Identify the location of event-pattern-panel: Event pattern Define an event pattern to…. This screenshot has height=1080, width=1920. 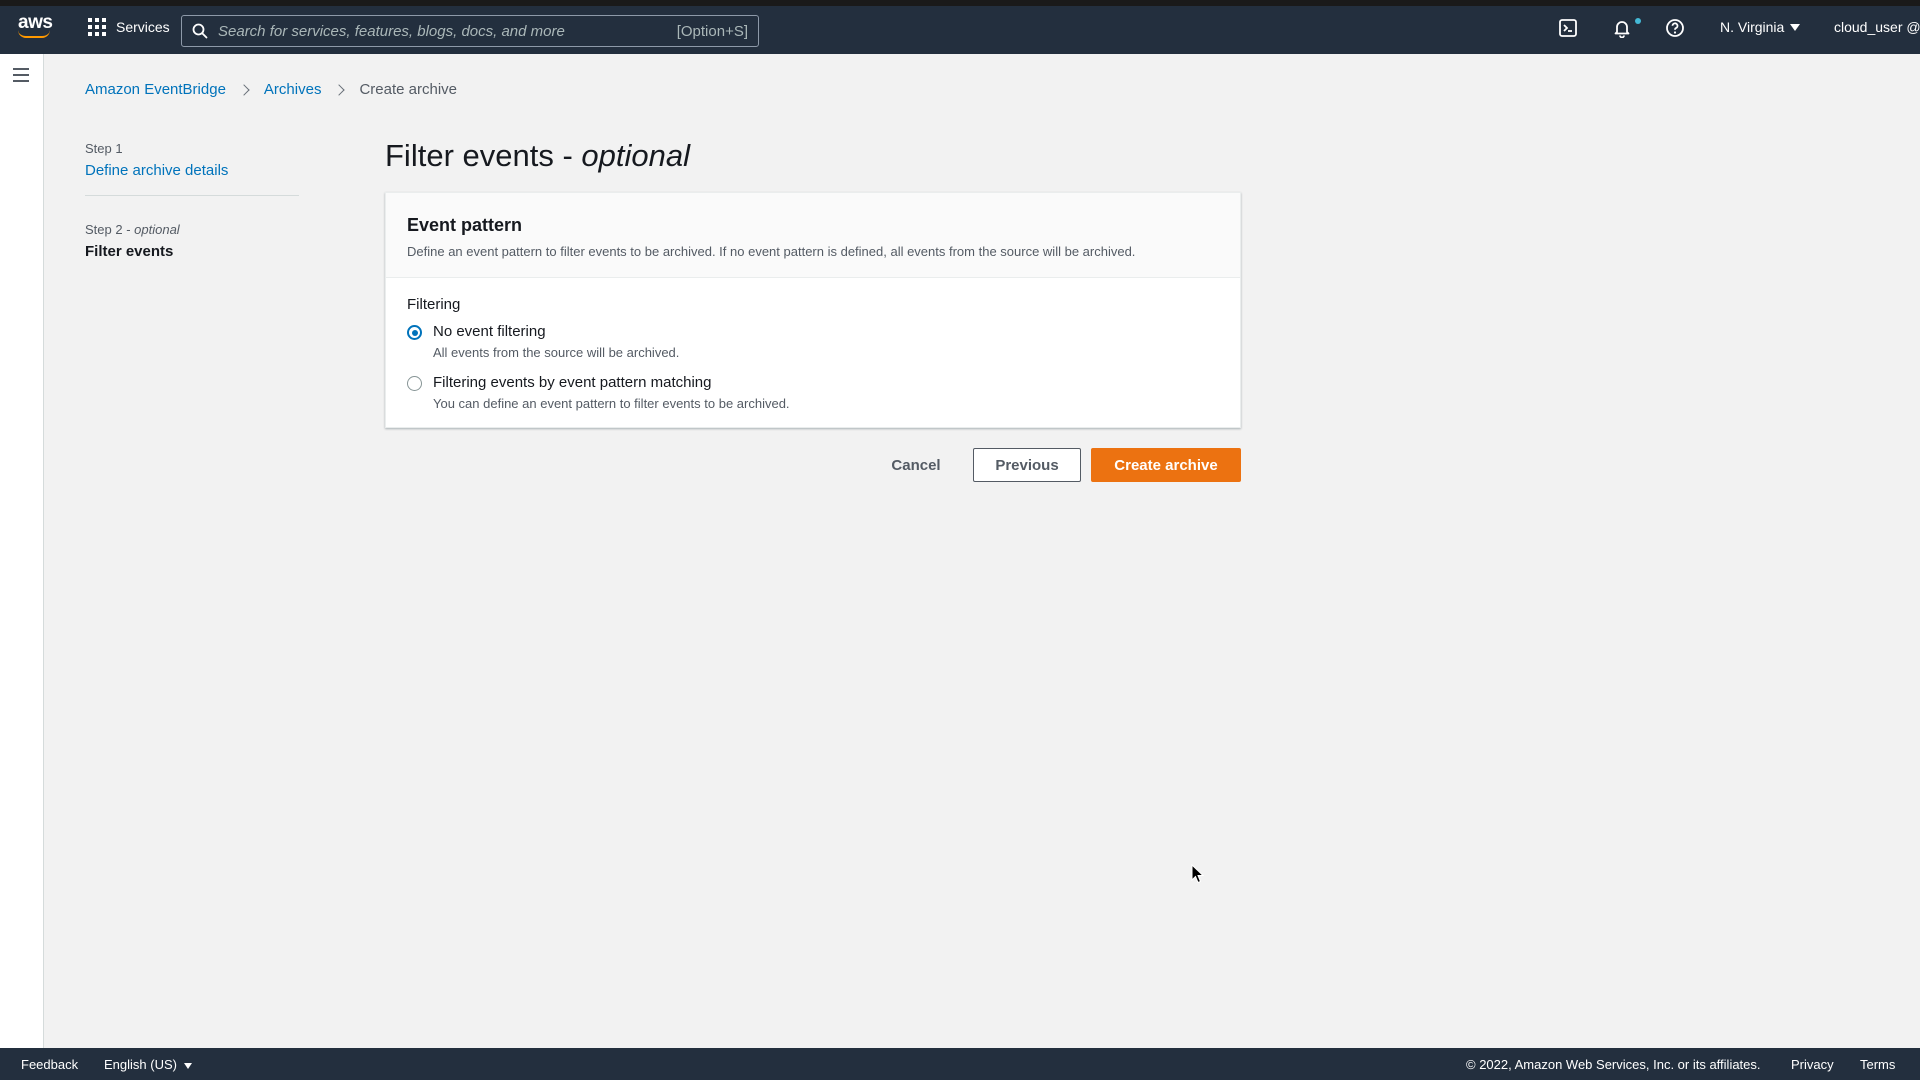
(813, 310).